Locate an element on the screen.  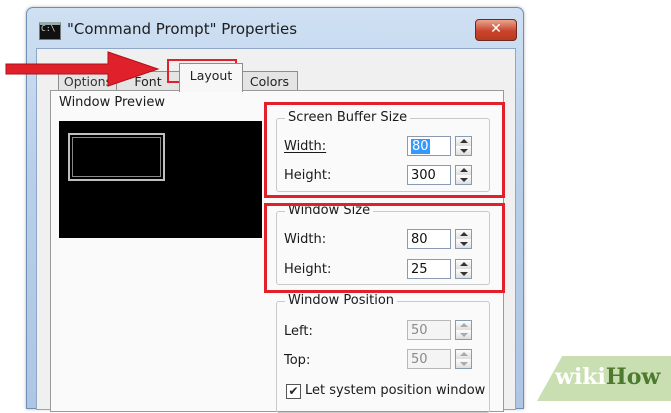
window-title: "Command Prompt" Properties is located at coordinates (182, 29).